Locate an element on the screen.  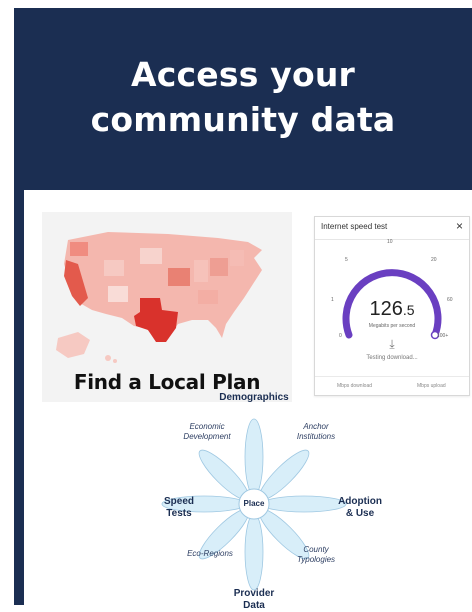
diagram-label-upper-left: Economic Development is located at coordinates (207, 431).